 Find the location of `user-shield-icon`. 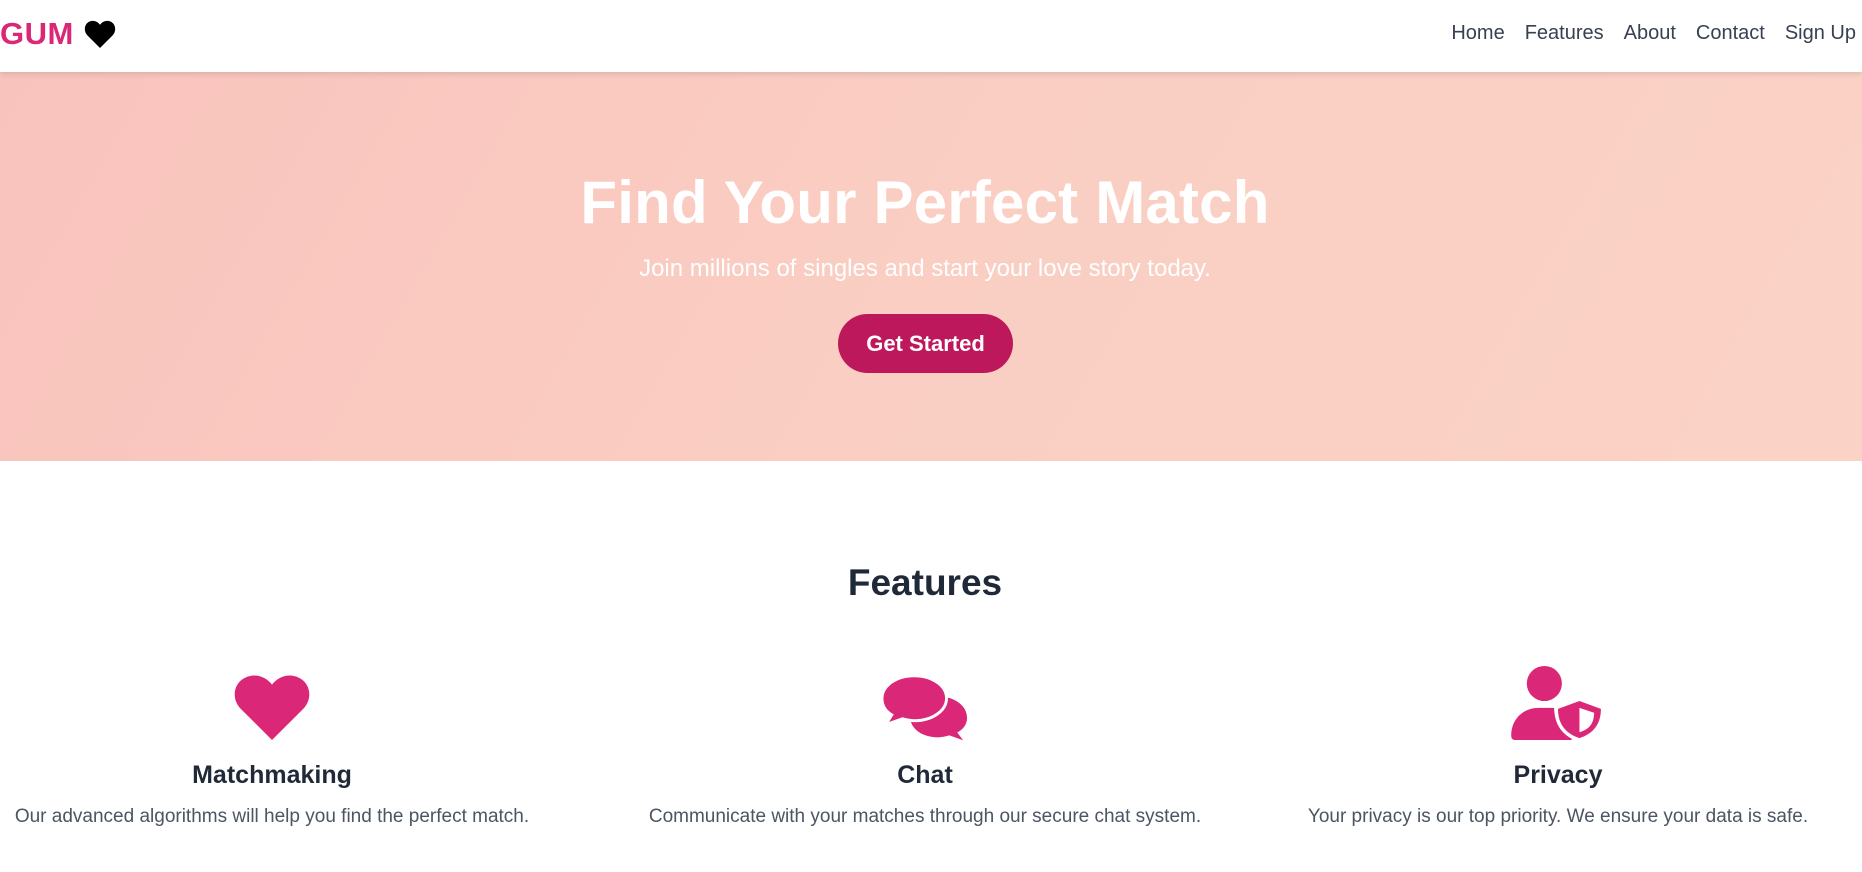

user-shield-icon is located at coordinates (1555, 703).